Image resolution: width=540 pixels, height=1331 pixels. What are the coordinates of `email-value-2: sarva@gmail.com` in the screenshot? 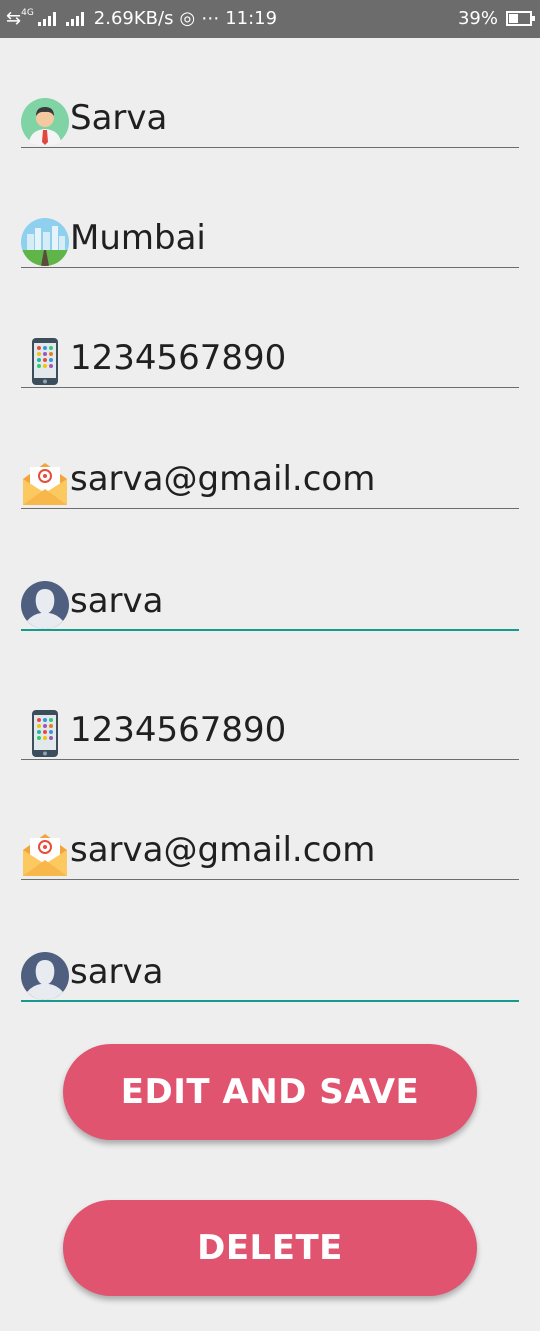 It's located at (223, 850).